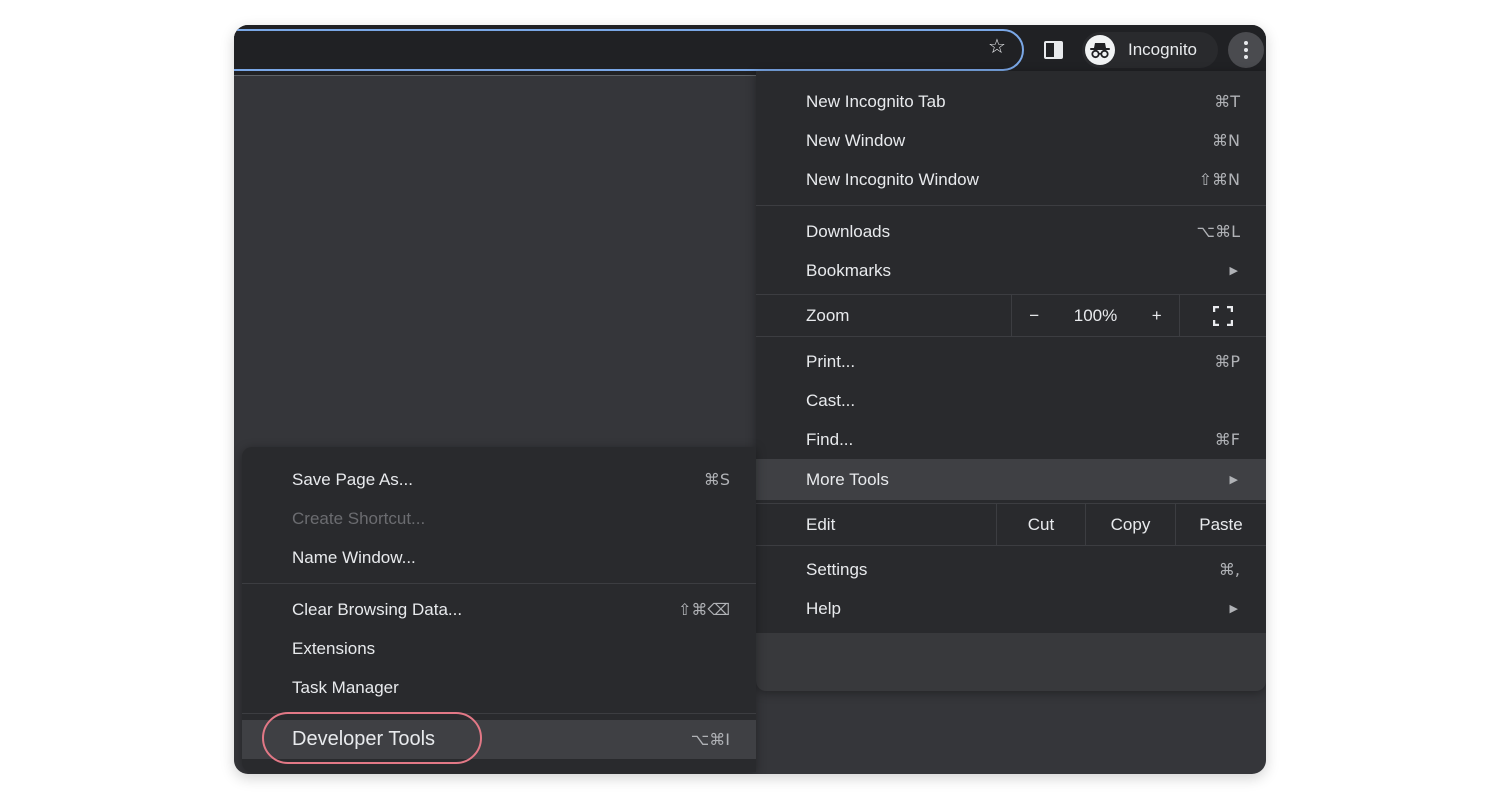  Describe the element at coordinates (1226, 140) in the screenshot. I see `shortcut: ⌘N` at that location.